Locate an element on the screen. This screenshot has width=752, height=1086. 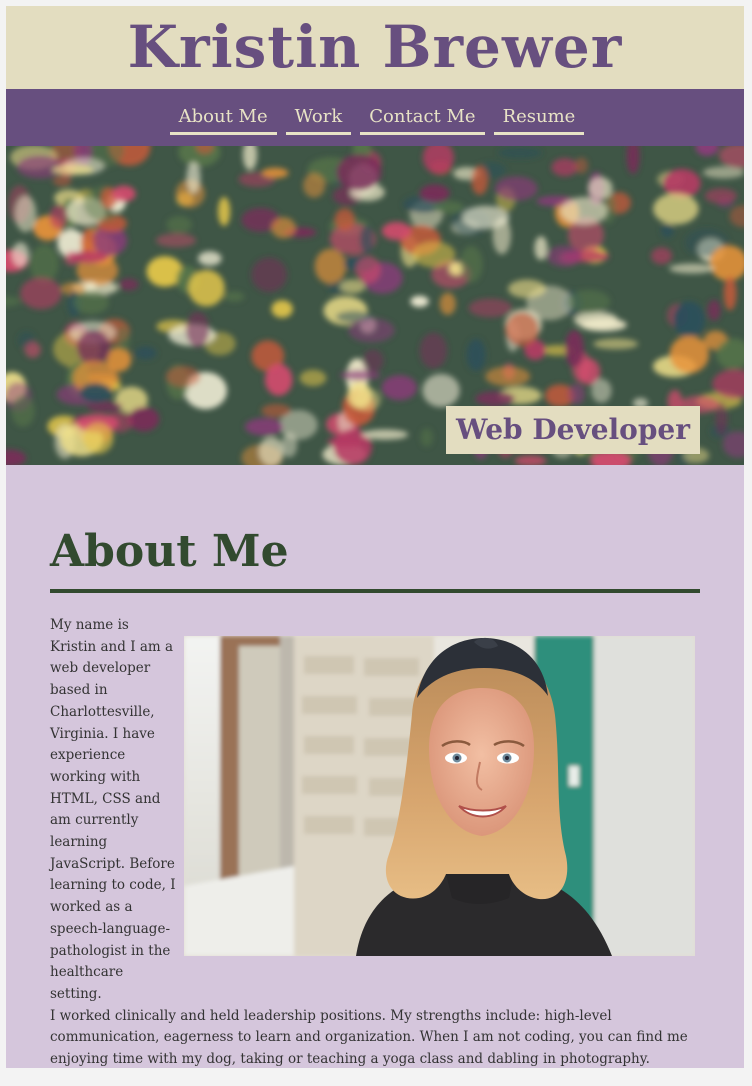
site-title: Kristin Brewer is located at coordinates (375, 47).